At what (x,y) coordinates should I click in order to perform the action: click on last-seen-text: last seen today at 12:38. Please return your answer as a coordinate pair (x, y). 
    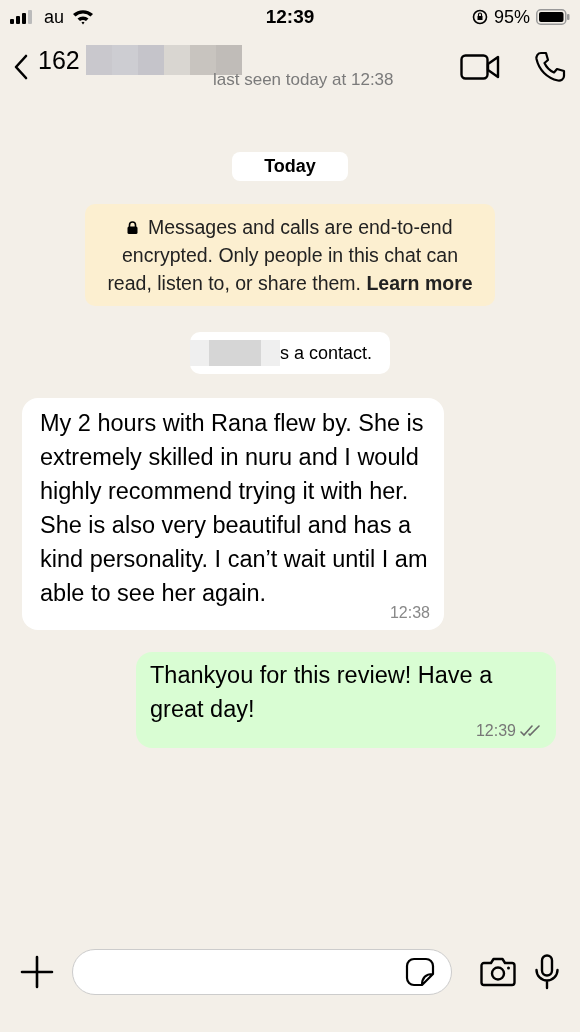
    Looking at the image, I should click on (304, 80).